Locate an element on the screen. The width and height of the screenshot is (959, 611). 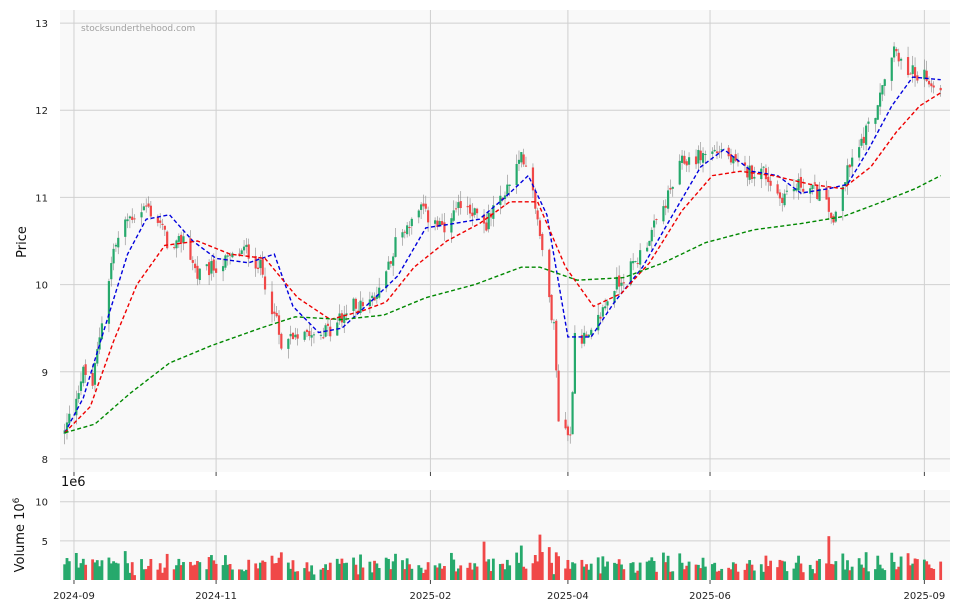
price-y-tick-label: 13 is located at coordinates (41, 24).